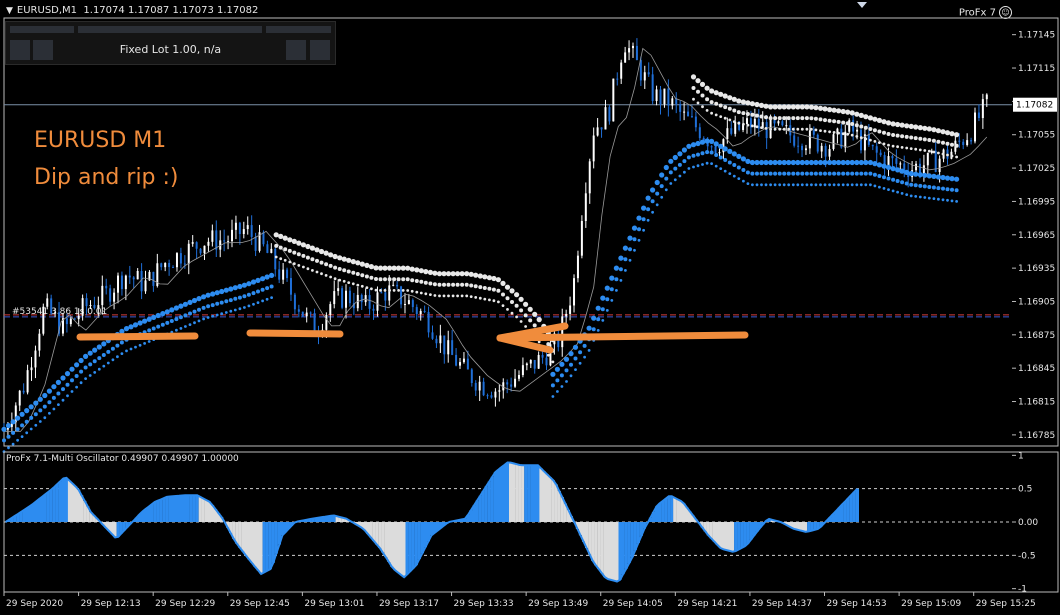 Image resolution: width=1060 pixels, height=615 pixels. I want to click on annotation-subtitle: Dip and rip :), so click(106, 177).